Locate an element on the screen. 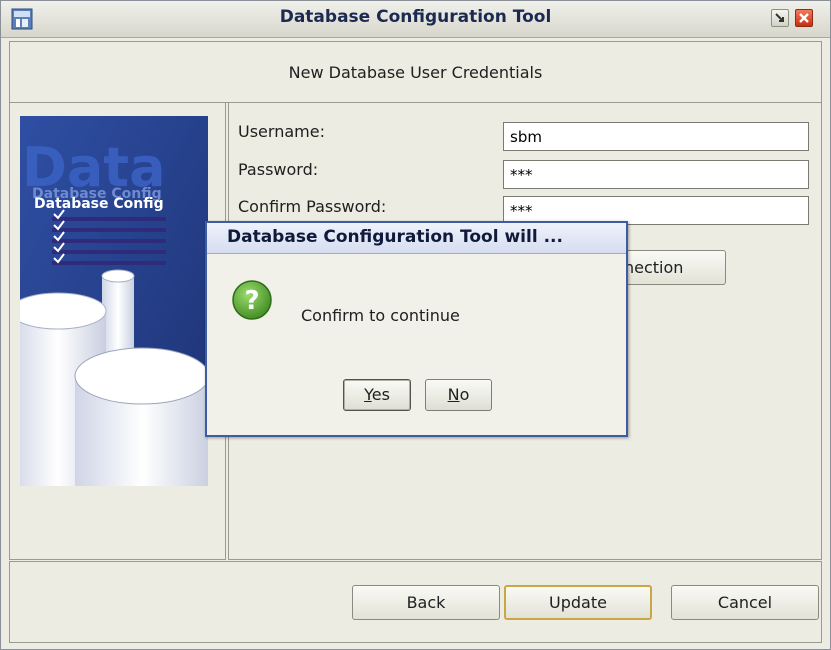 This screenshot has height=650, width=831. title-bar: Database Configuration Tool is located at coordinates (415, 19).